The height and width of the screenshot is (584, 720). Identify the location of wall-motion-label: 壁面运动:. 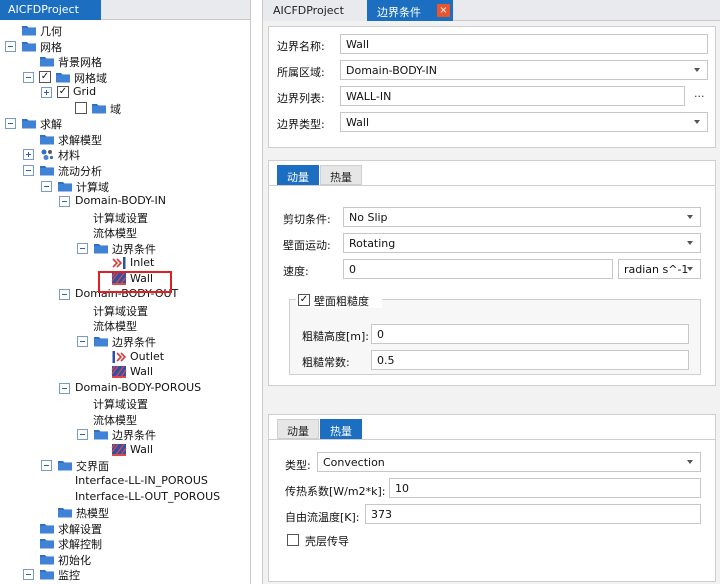
(307, 245).